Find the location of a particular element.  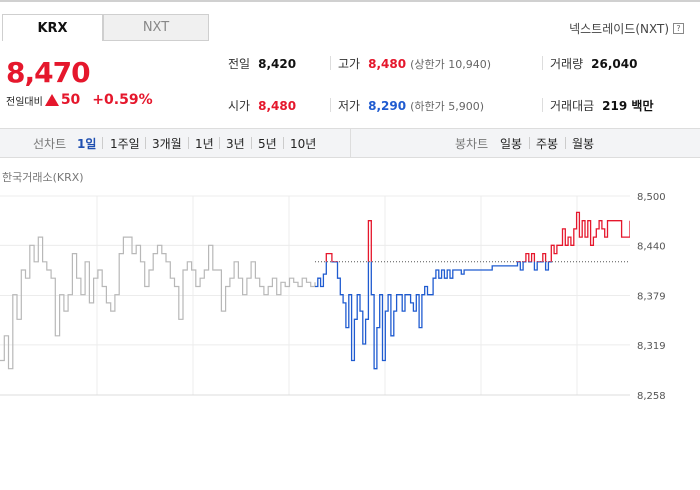

y-tick-label: 8,258 is located at coordinates (651, 396).